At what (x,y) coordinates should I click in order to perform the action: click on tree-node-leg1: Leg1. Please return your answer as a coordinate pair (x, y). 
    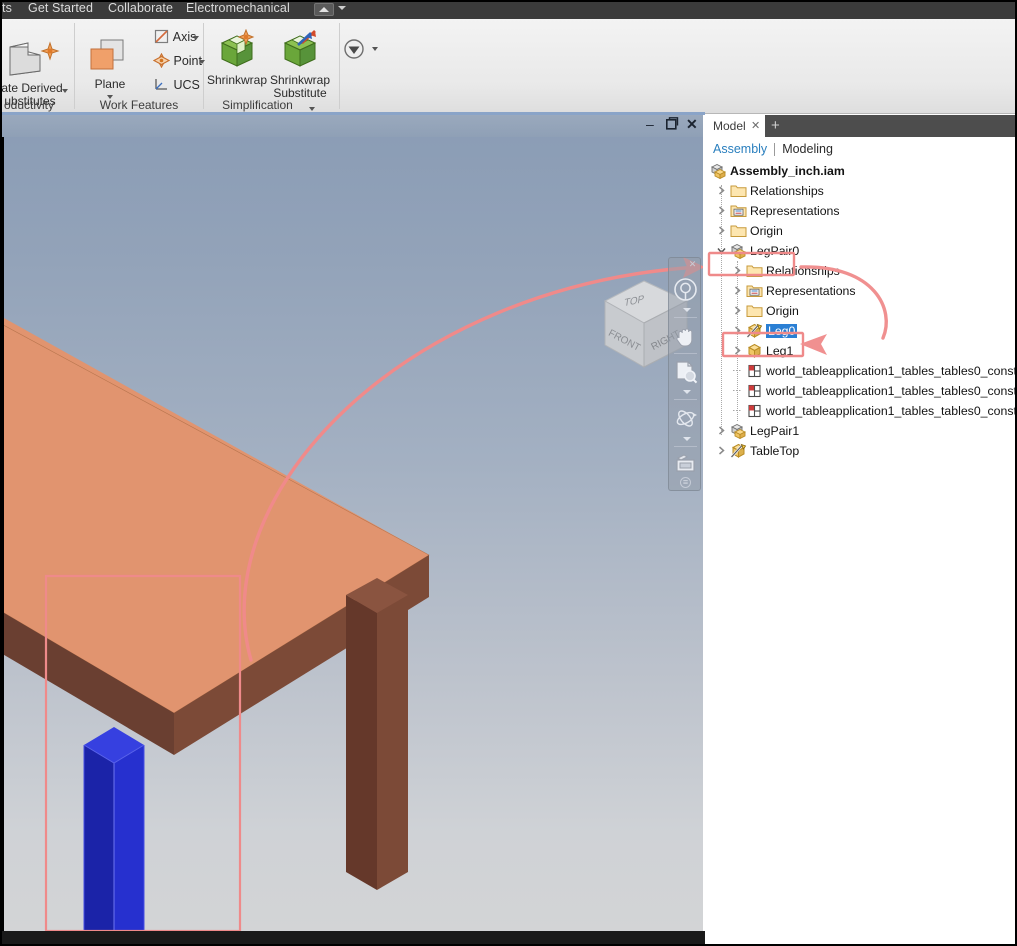
    Looking at the image, I should click on (861, 351).